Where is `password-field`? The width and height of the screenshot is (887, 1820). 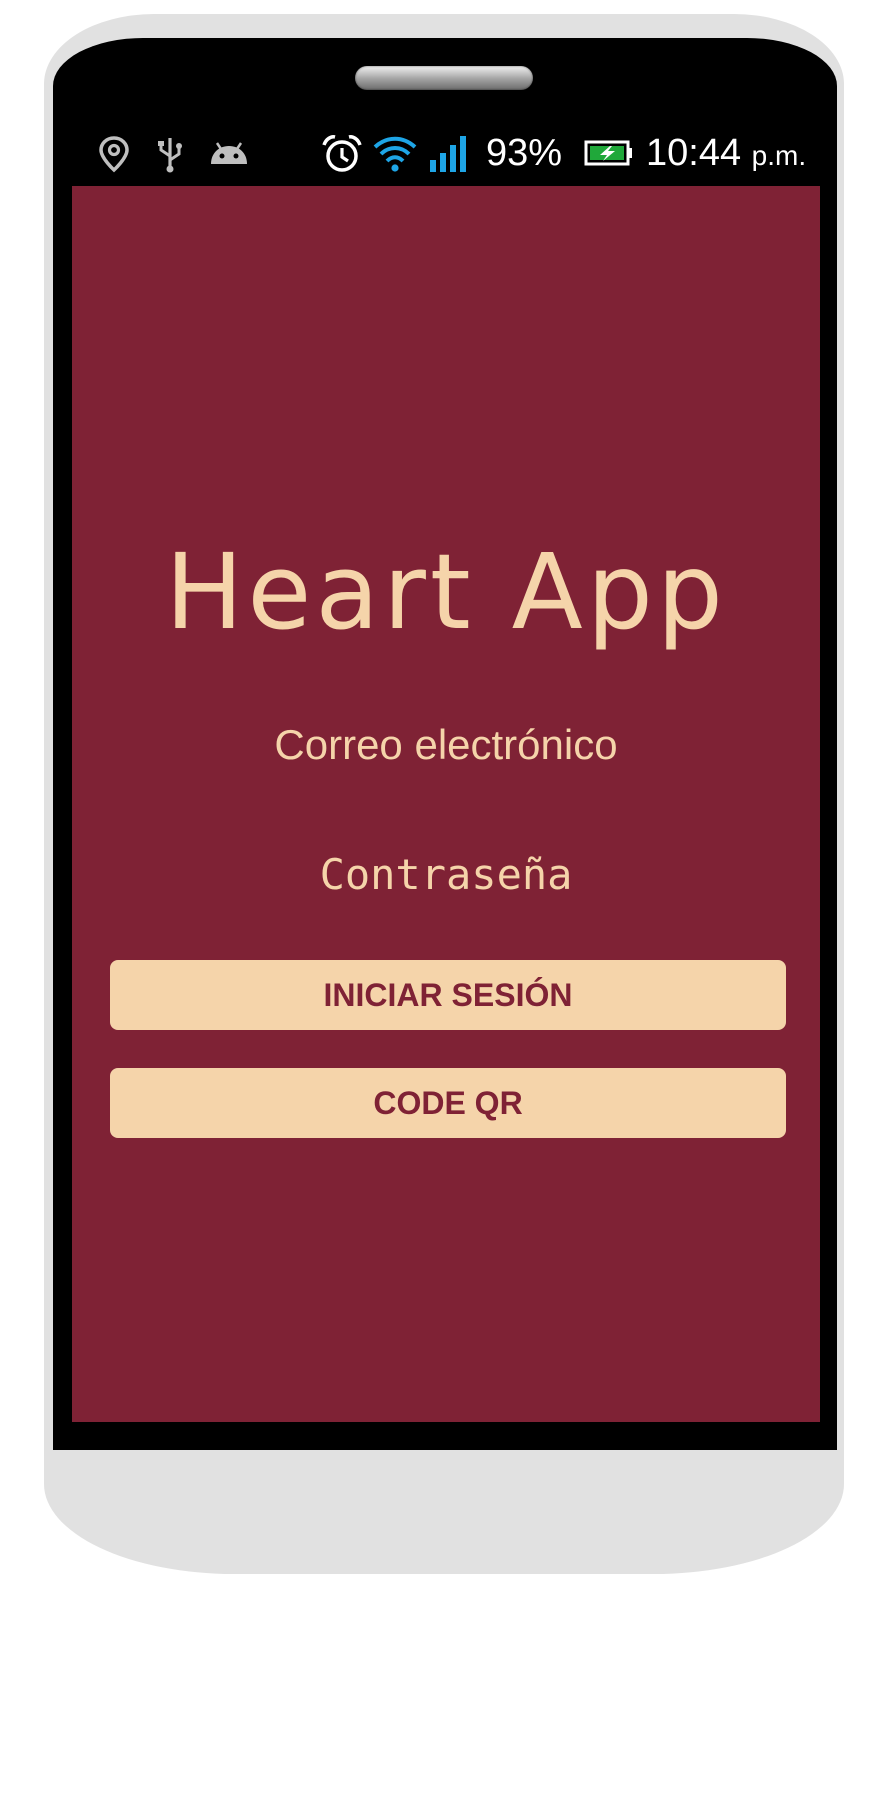 password-field is located at coordinates (446, 875).